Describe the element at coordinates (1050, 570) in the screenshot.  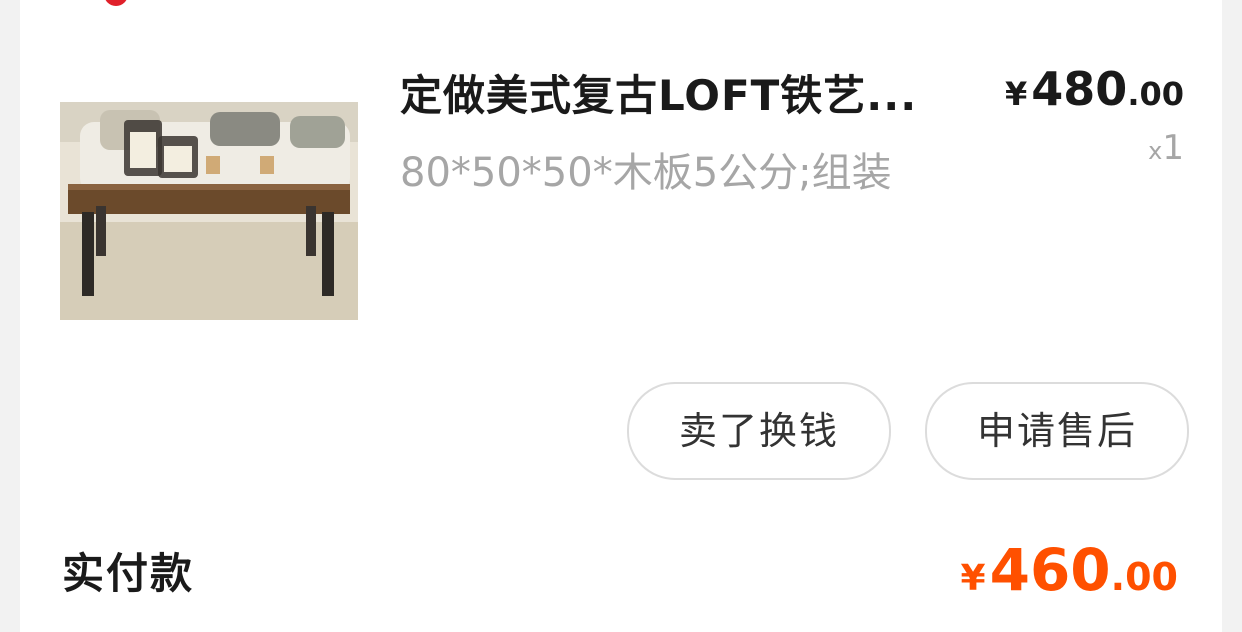
I see `paid-integer: 460` at that location.